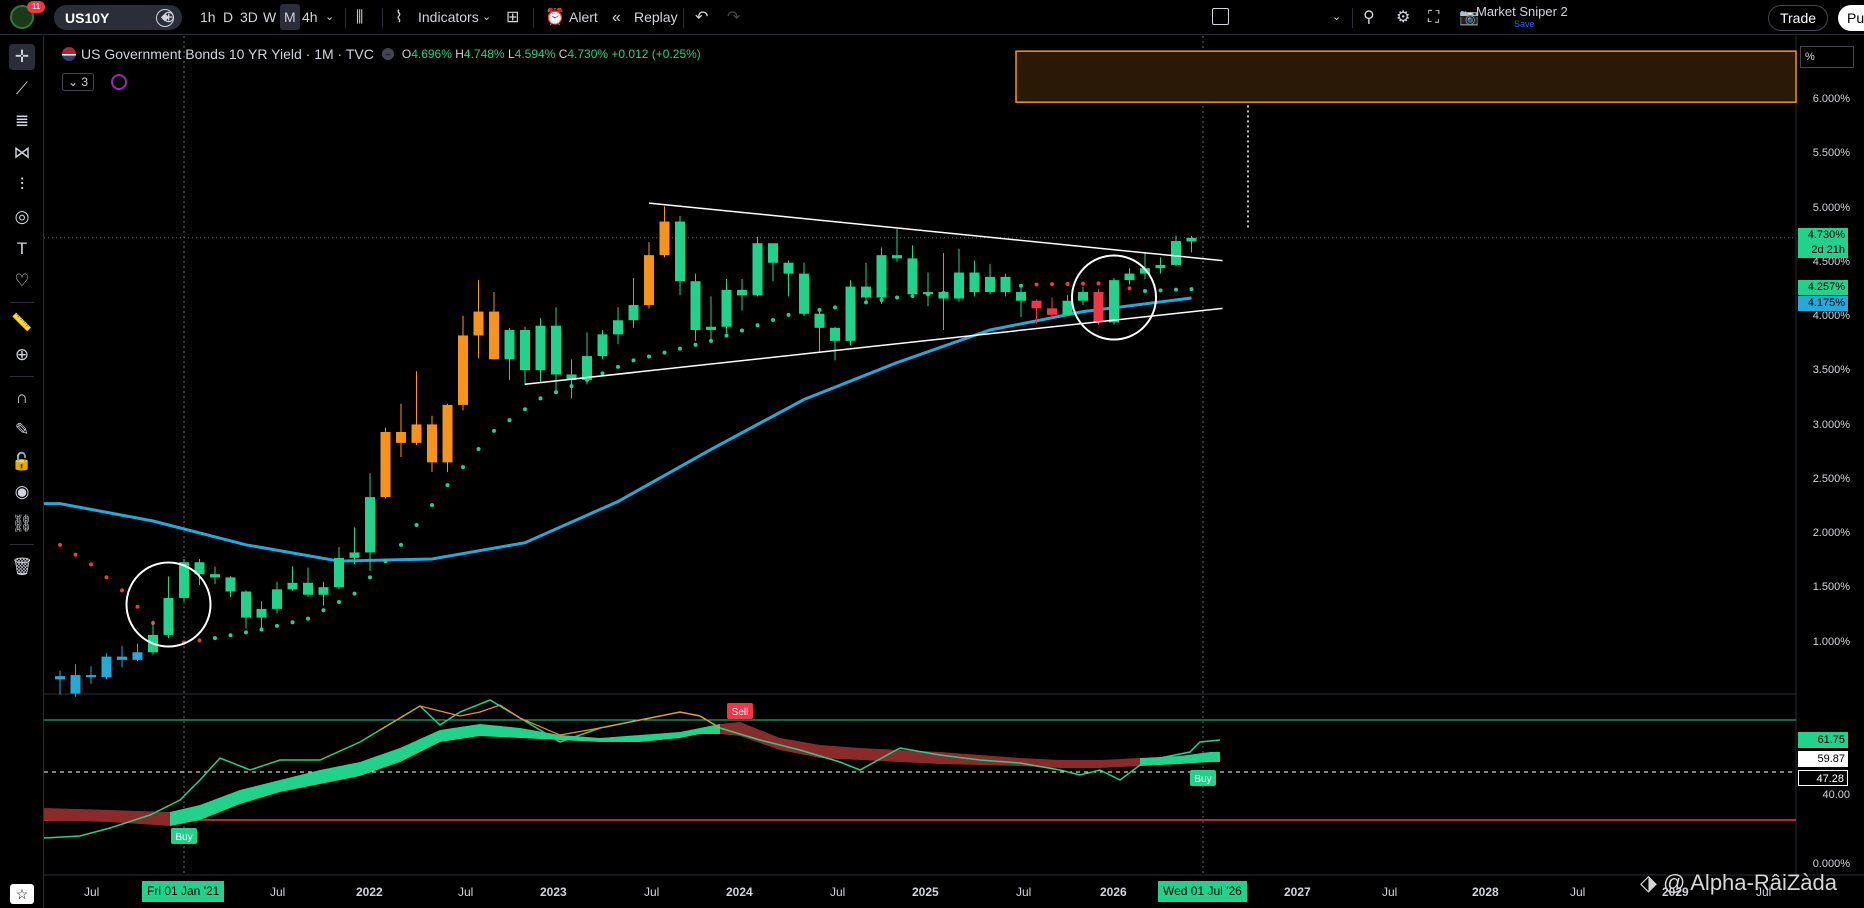 The height and width of the screenshot is (908, 1864). What do you see at coordinates (1823, 740) in the screenshot?
I see `osc-label-1: 61.75` at bounding box center [1823, 740].